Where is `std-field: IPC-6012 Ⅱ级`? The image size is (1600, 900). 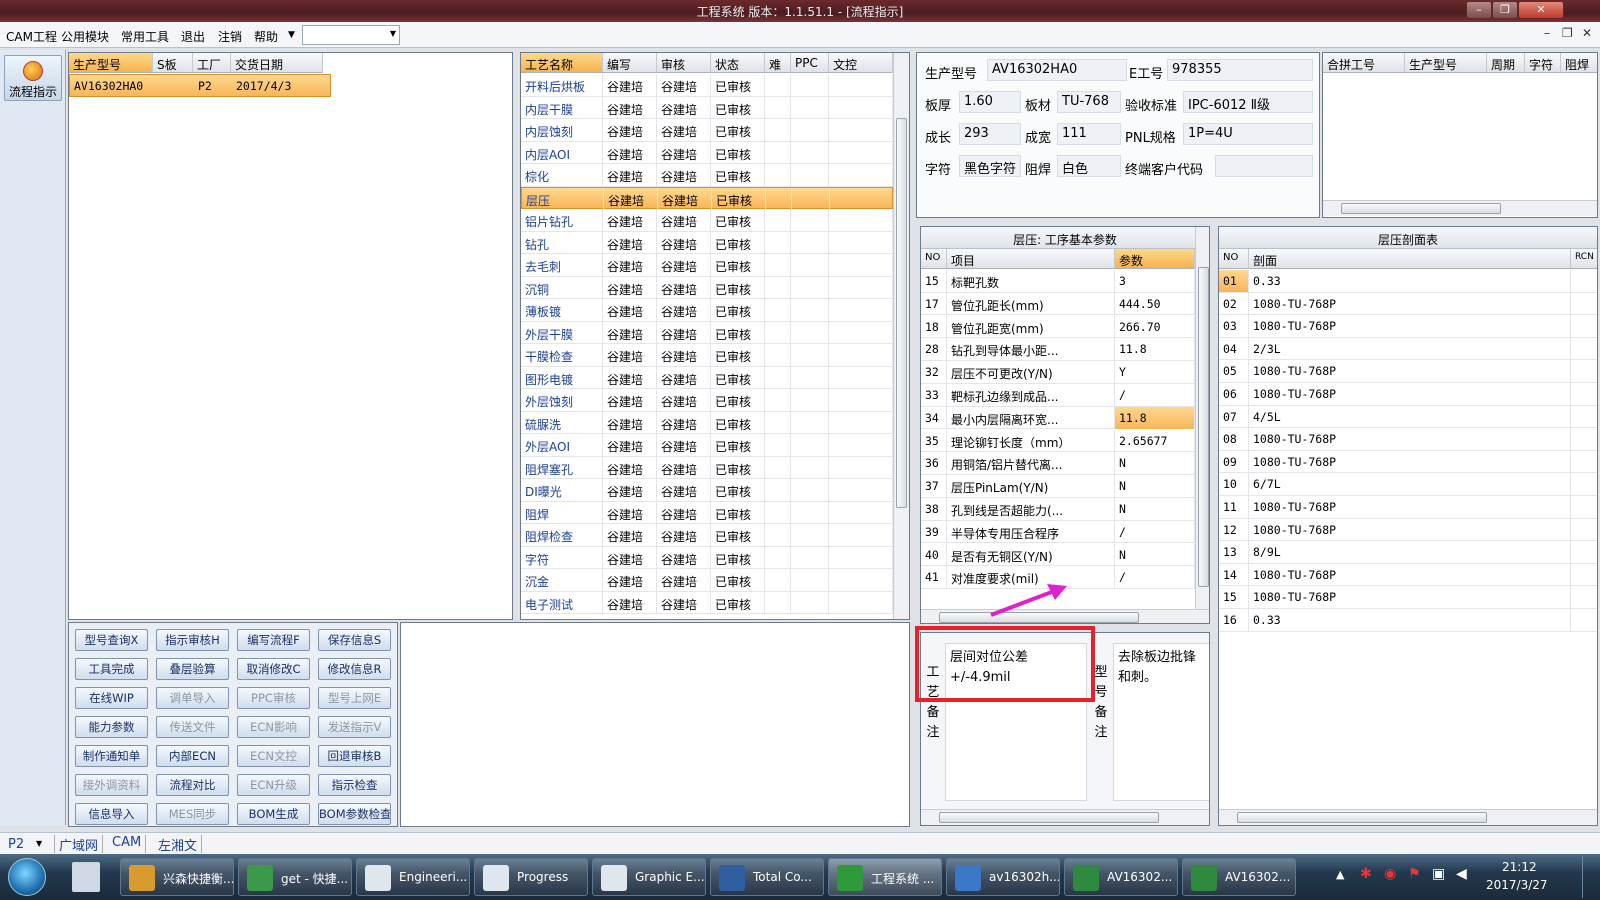
std-field: IPC-6012 Ⅱ级 is located at coordinates (1248, 102).